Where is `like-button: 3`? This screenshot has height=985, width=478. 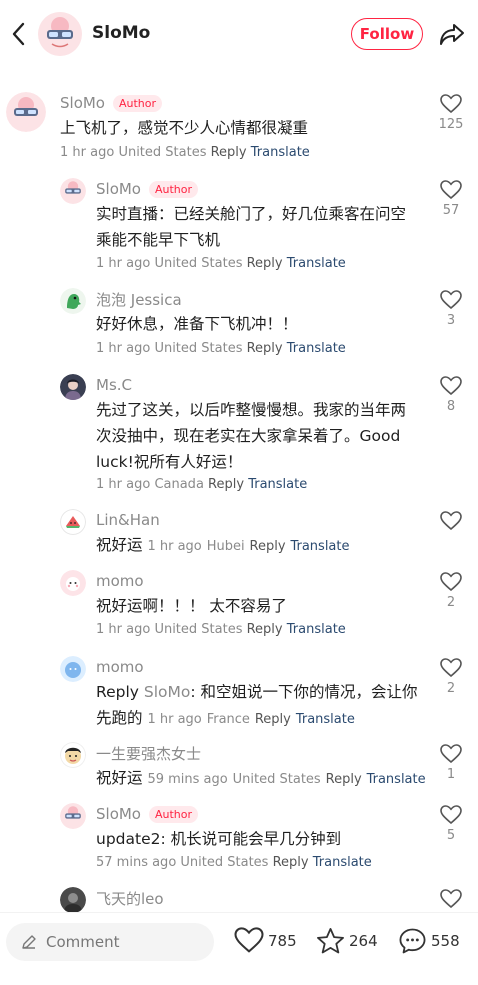
like-button: 3 is located at coordinates (451, 309).